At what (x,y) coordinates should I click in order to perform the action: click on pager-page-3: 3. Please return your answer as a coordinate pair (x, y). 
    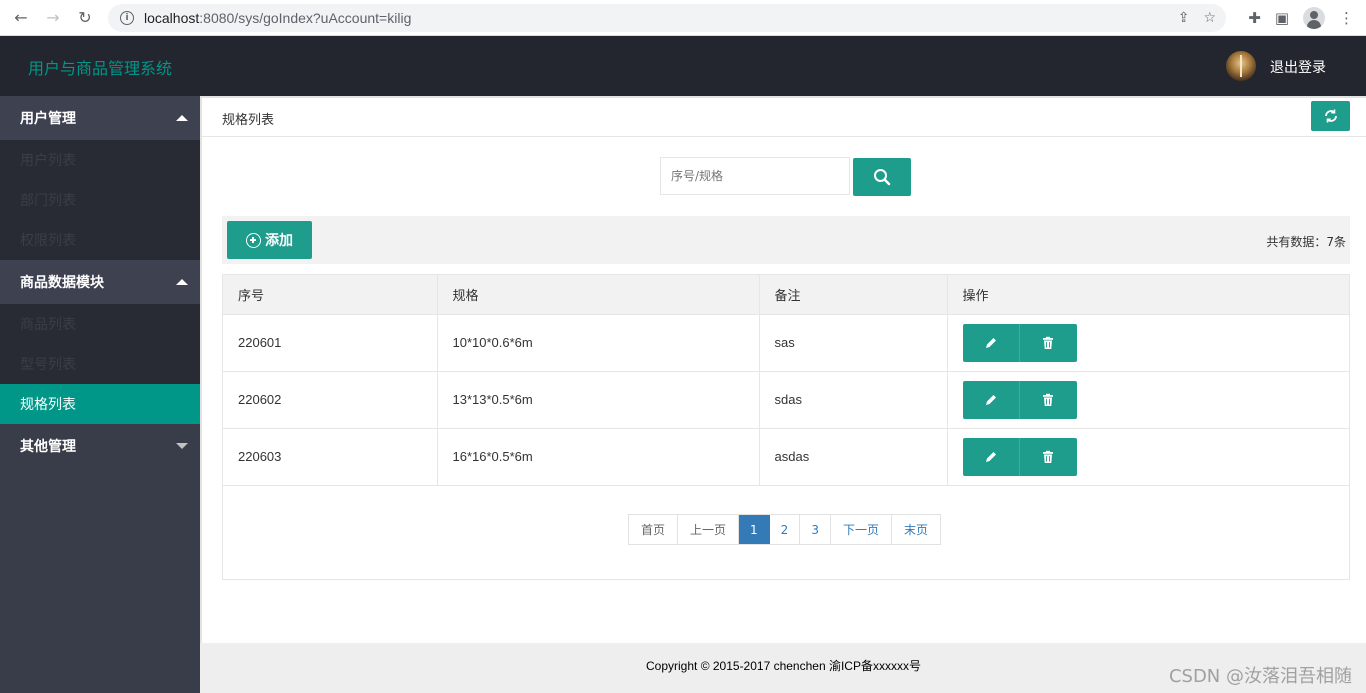
    Looking at the image, I should click on (815, 529).